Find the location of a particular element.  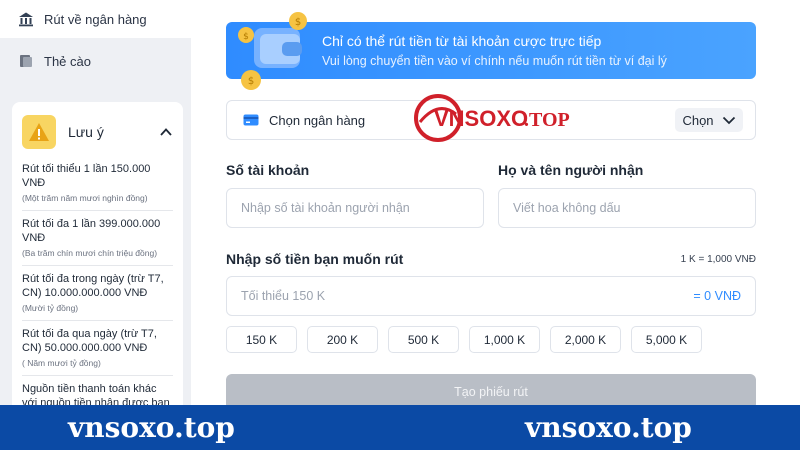

warning-icon is located at coordinates (39, 132).